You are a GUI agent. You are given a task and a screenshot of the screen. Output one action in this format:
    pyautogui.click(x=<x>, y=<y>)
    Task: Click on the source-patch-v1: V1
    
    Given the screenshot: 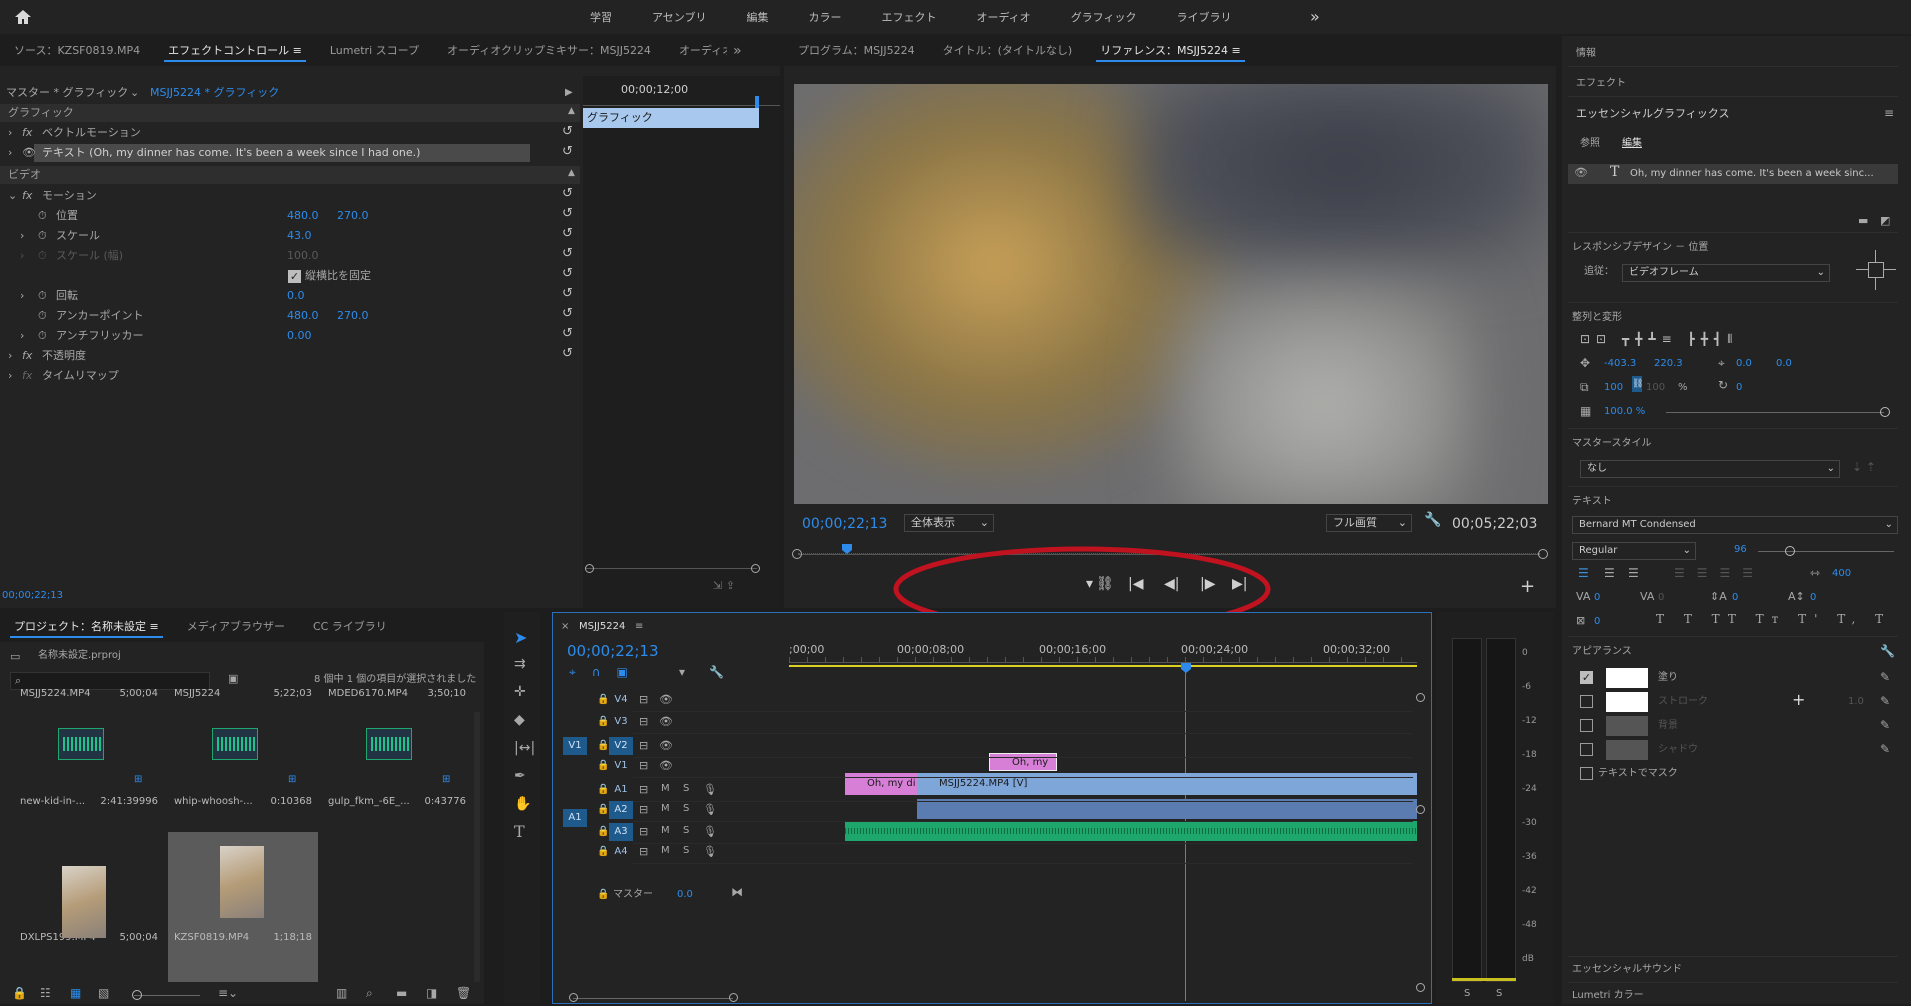 What is the action you would take?
    pyautogui.click(x=575, y=746)
    